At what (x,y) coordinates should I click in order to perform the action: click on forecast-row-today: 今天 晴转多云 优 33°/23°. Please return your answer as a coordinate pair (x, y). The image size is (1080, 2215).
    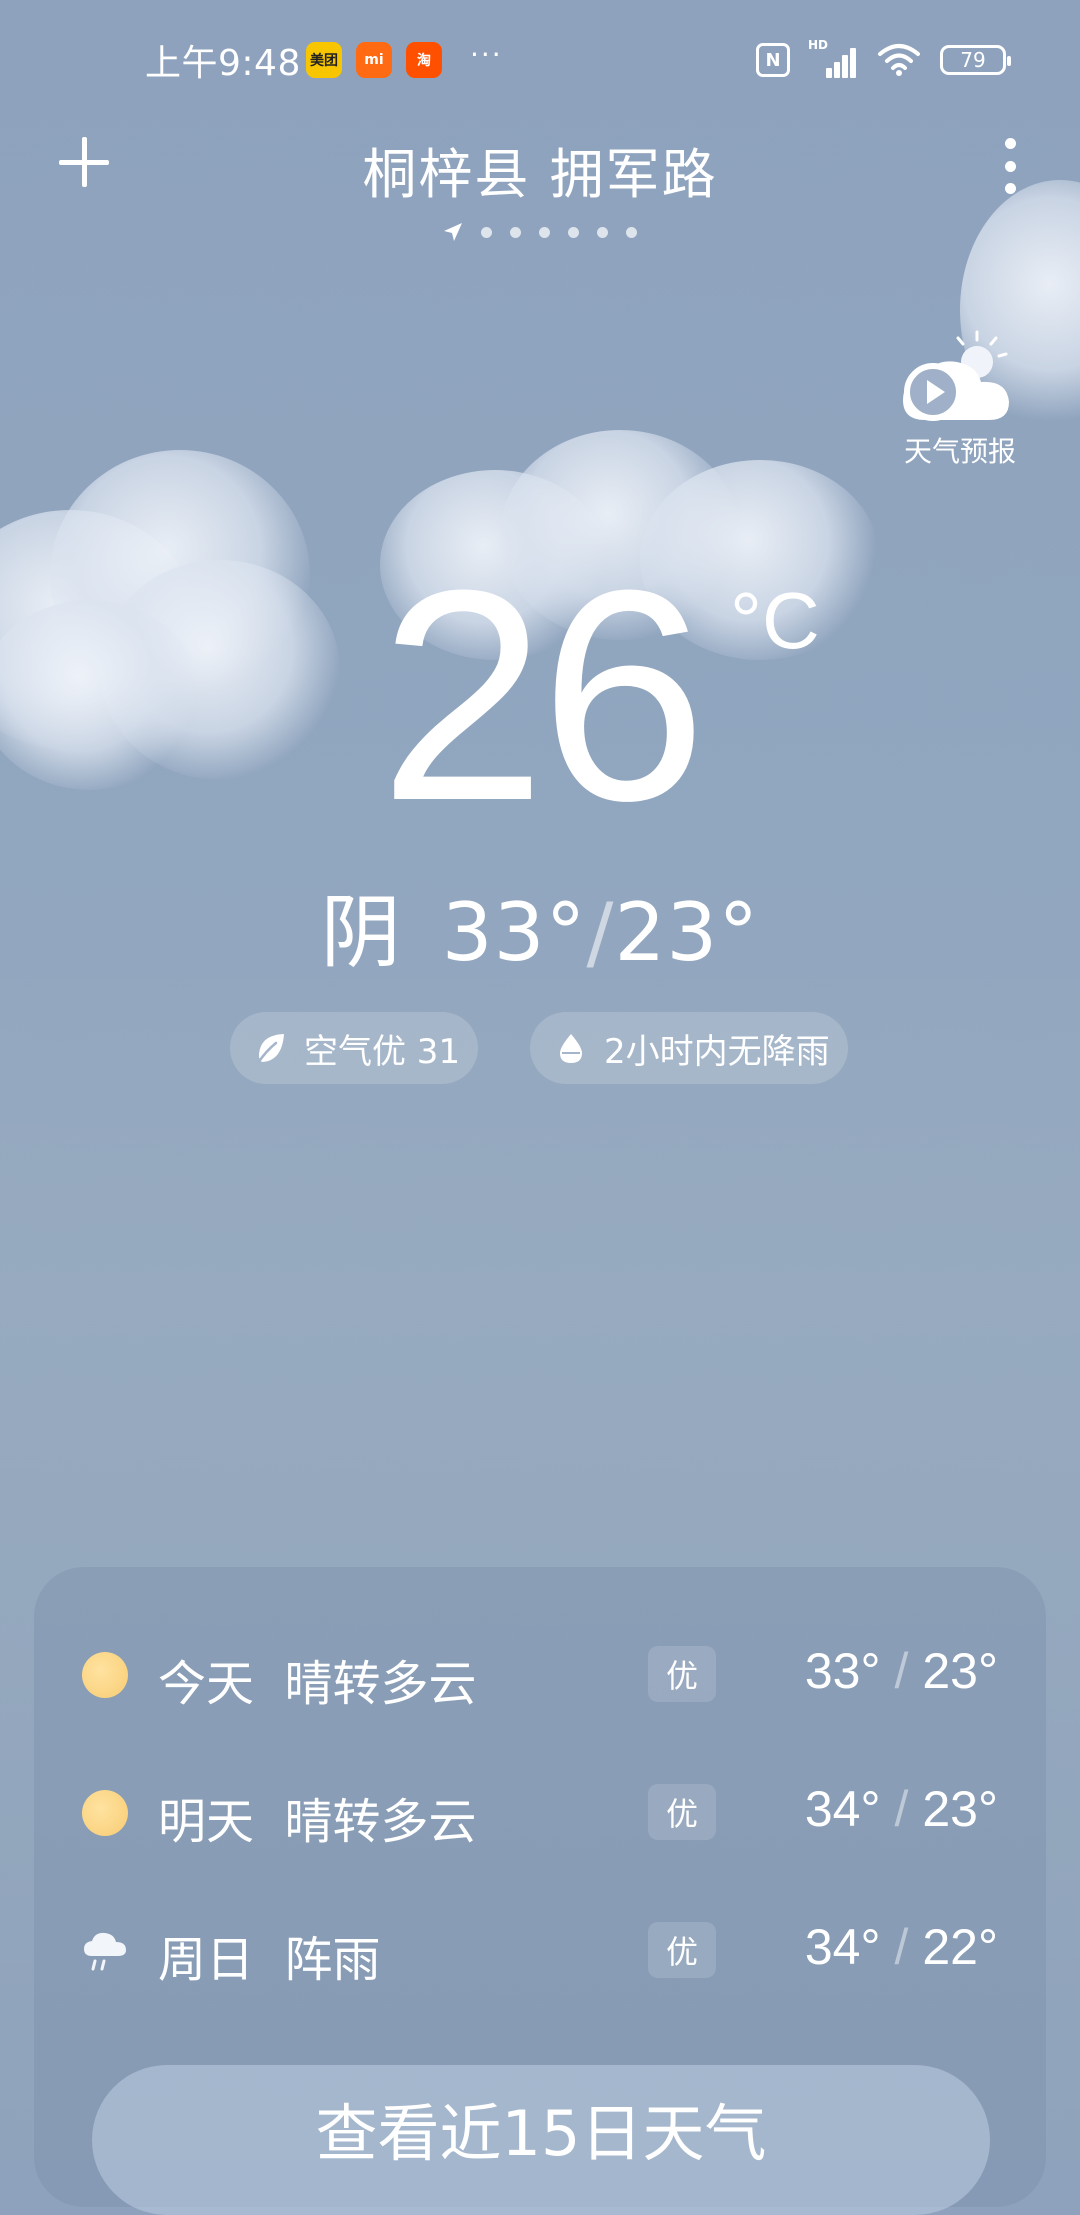
    Looking at the image, I should click on (540, 1674).